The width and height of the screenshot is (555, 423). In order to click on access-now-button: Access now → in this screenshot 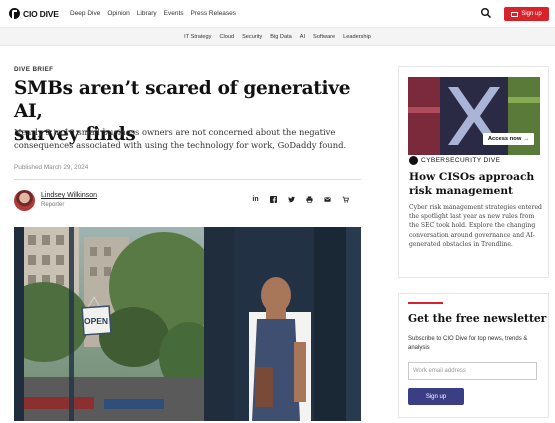, I will do `click(508, 139)`.